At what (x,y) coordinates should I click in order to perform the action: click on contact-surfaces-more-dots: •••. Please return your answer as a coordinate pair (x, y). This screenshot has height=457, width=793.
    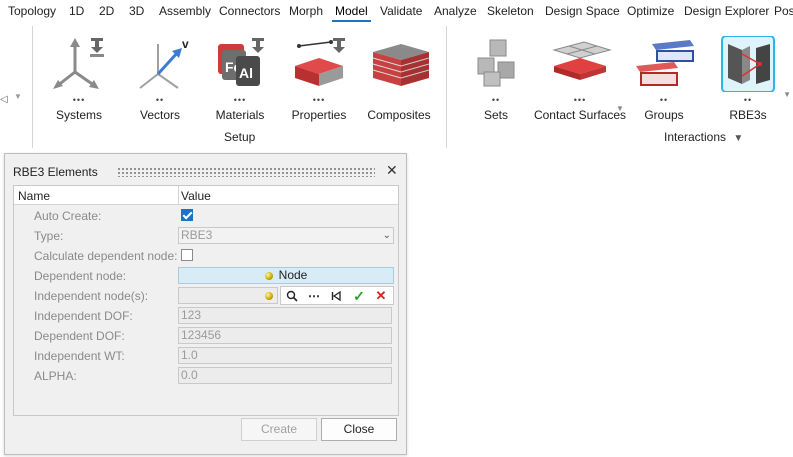
    Looking at the image, I should click on (580, 100).